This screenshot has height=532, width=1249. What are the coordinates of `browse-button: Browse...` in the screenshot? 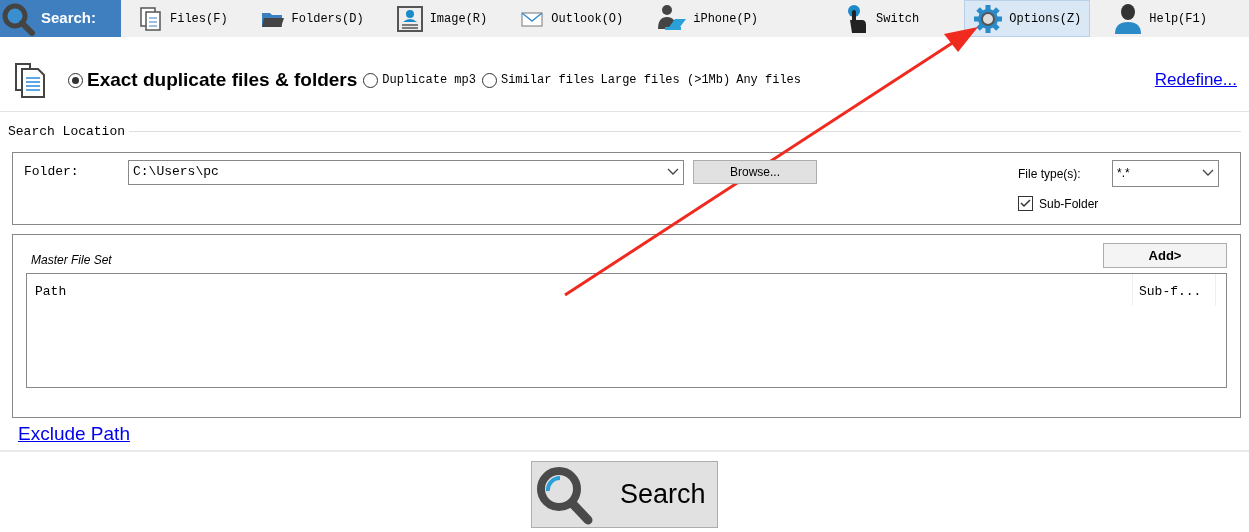 It's located at (755, 171).